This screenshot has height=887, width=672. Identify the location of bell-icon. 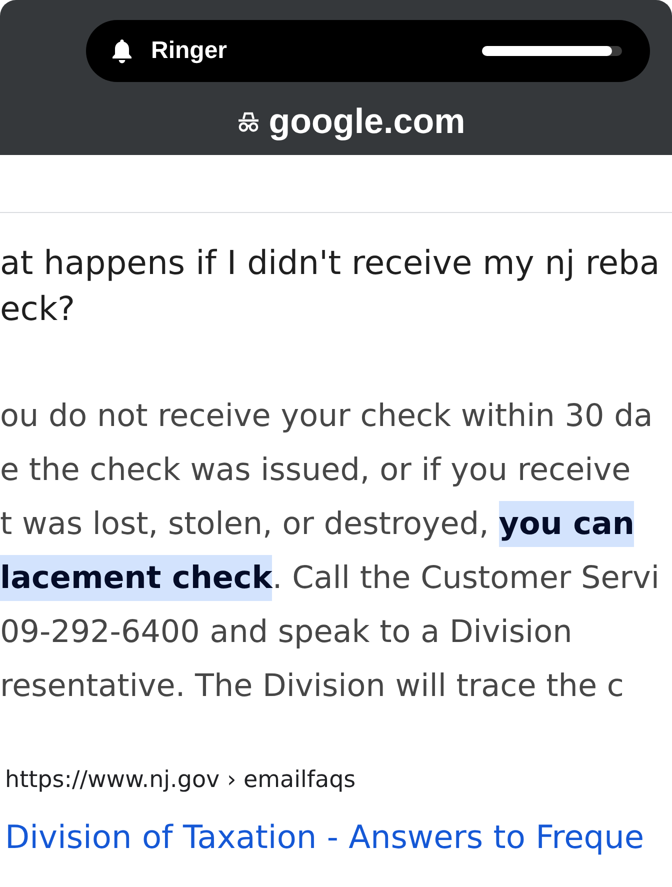
(122, 51).